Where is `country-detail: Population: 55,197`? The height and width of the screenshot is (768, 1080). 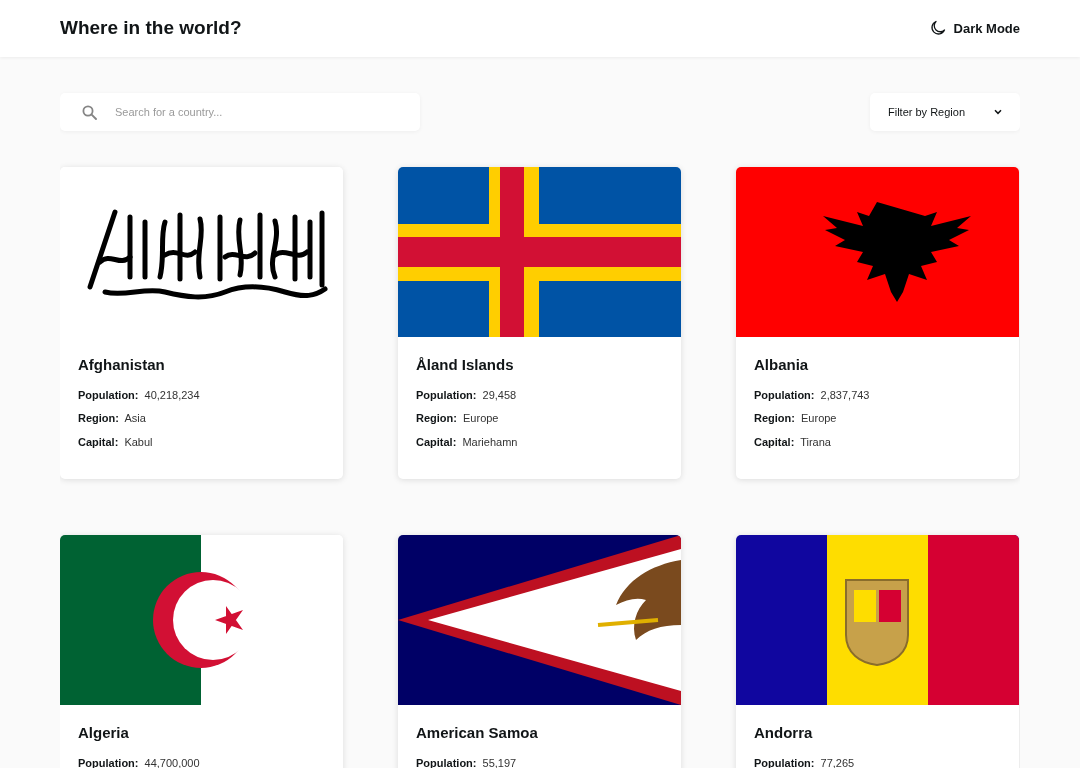 country-detail: Population: 55,197 is located at coordinates (467, 761).